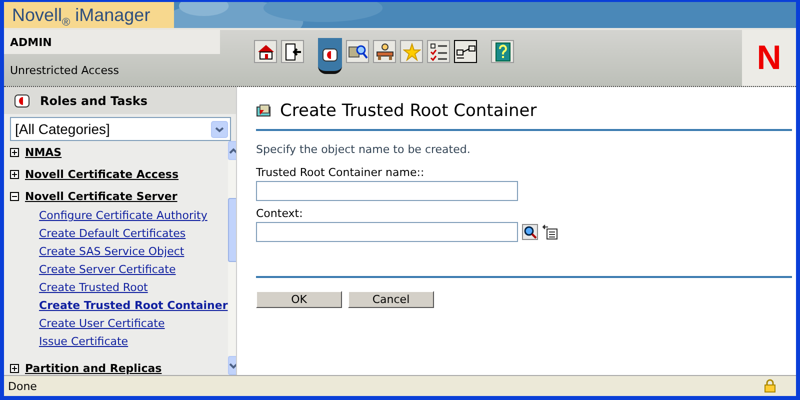 This screenshot has height=400, width=800. I want to click on field-label: Trusted Root Container name::, so click(341, 172).